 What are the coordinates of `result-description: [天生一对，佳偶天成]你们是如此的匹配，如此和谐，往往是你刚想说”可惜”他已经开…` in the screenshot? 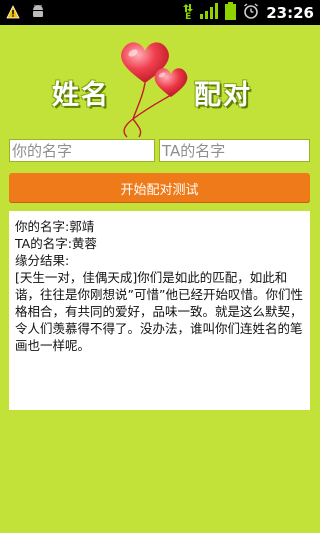 It's located at (159, 311).